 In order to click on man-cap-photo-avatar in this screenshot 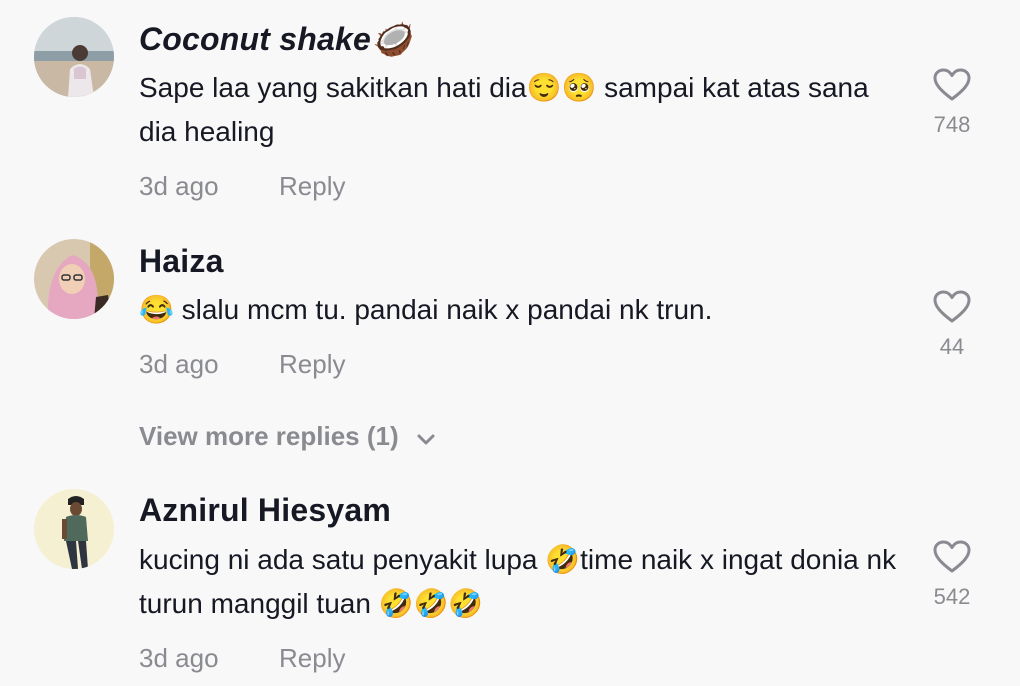, I will do `click(74, 529)`.